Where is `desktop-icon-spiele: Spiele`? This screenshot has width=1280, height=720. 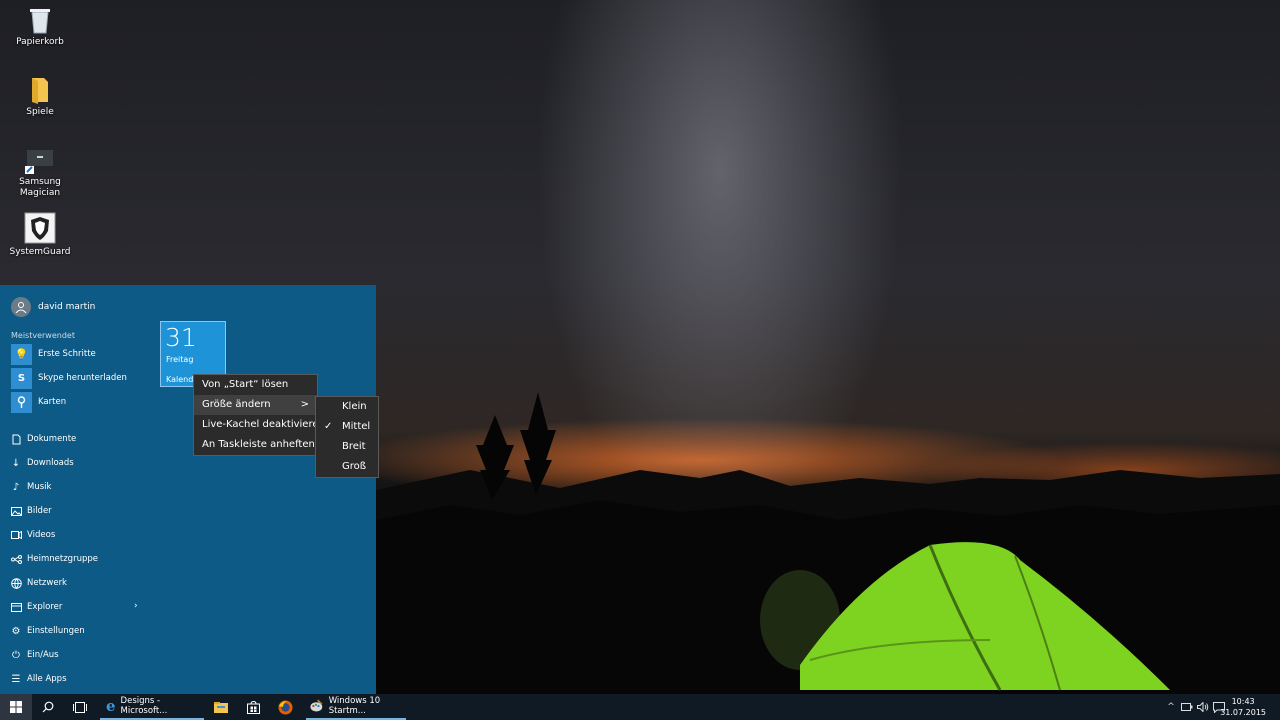 desktop-icon-spiele: Spiele is located at coordinates (40, 97).